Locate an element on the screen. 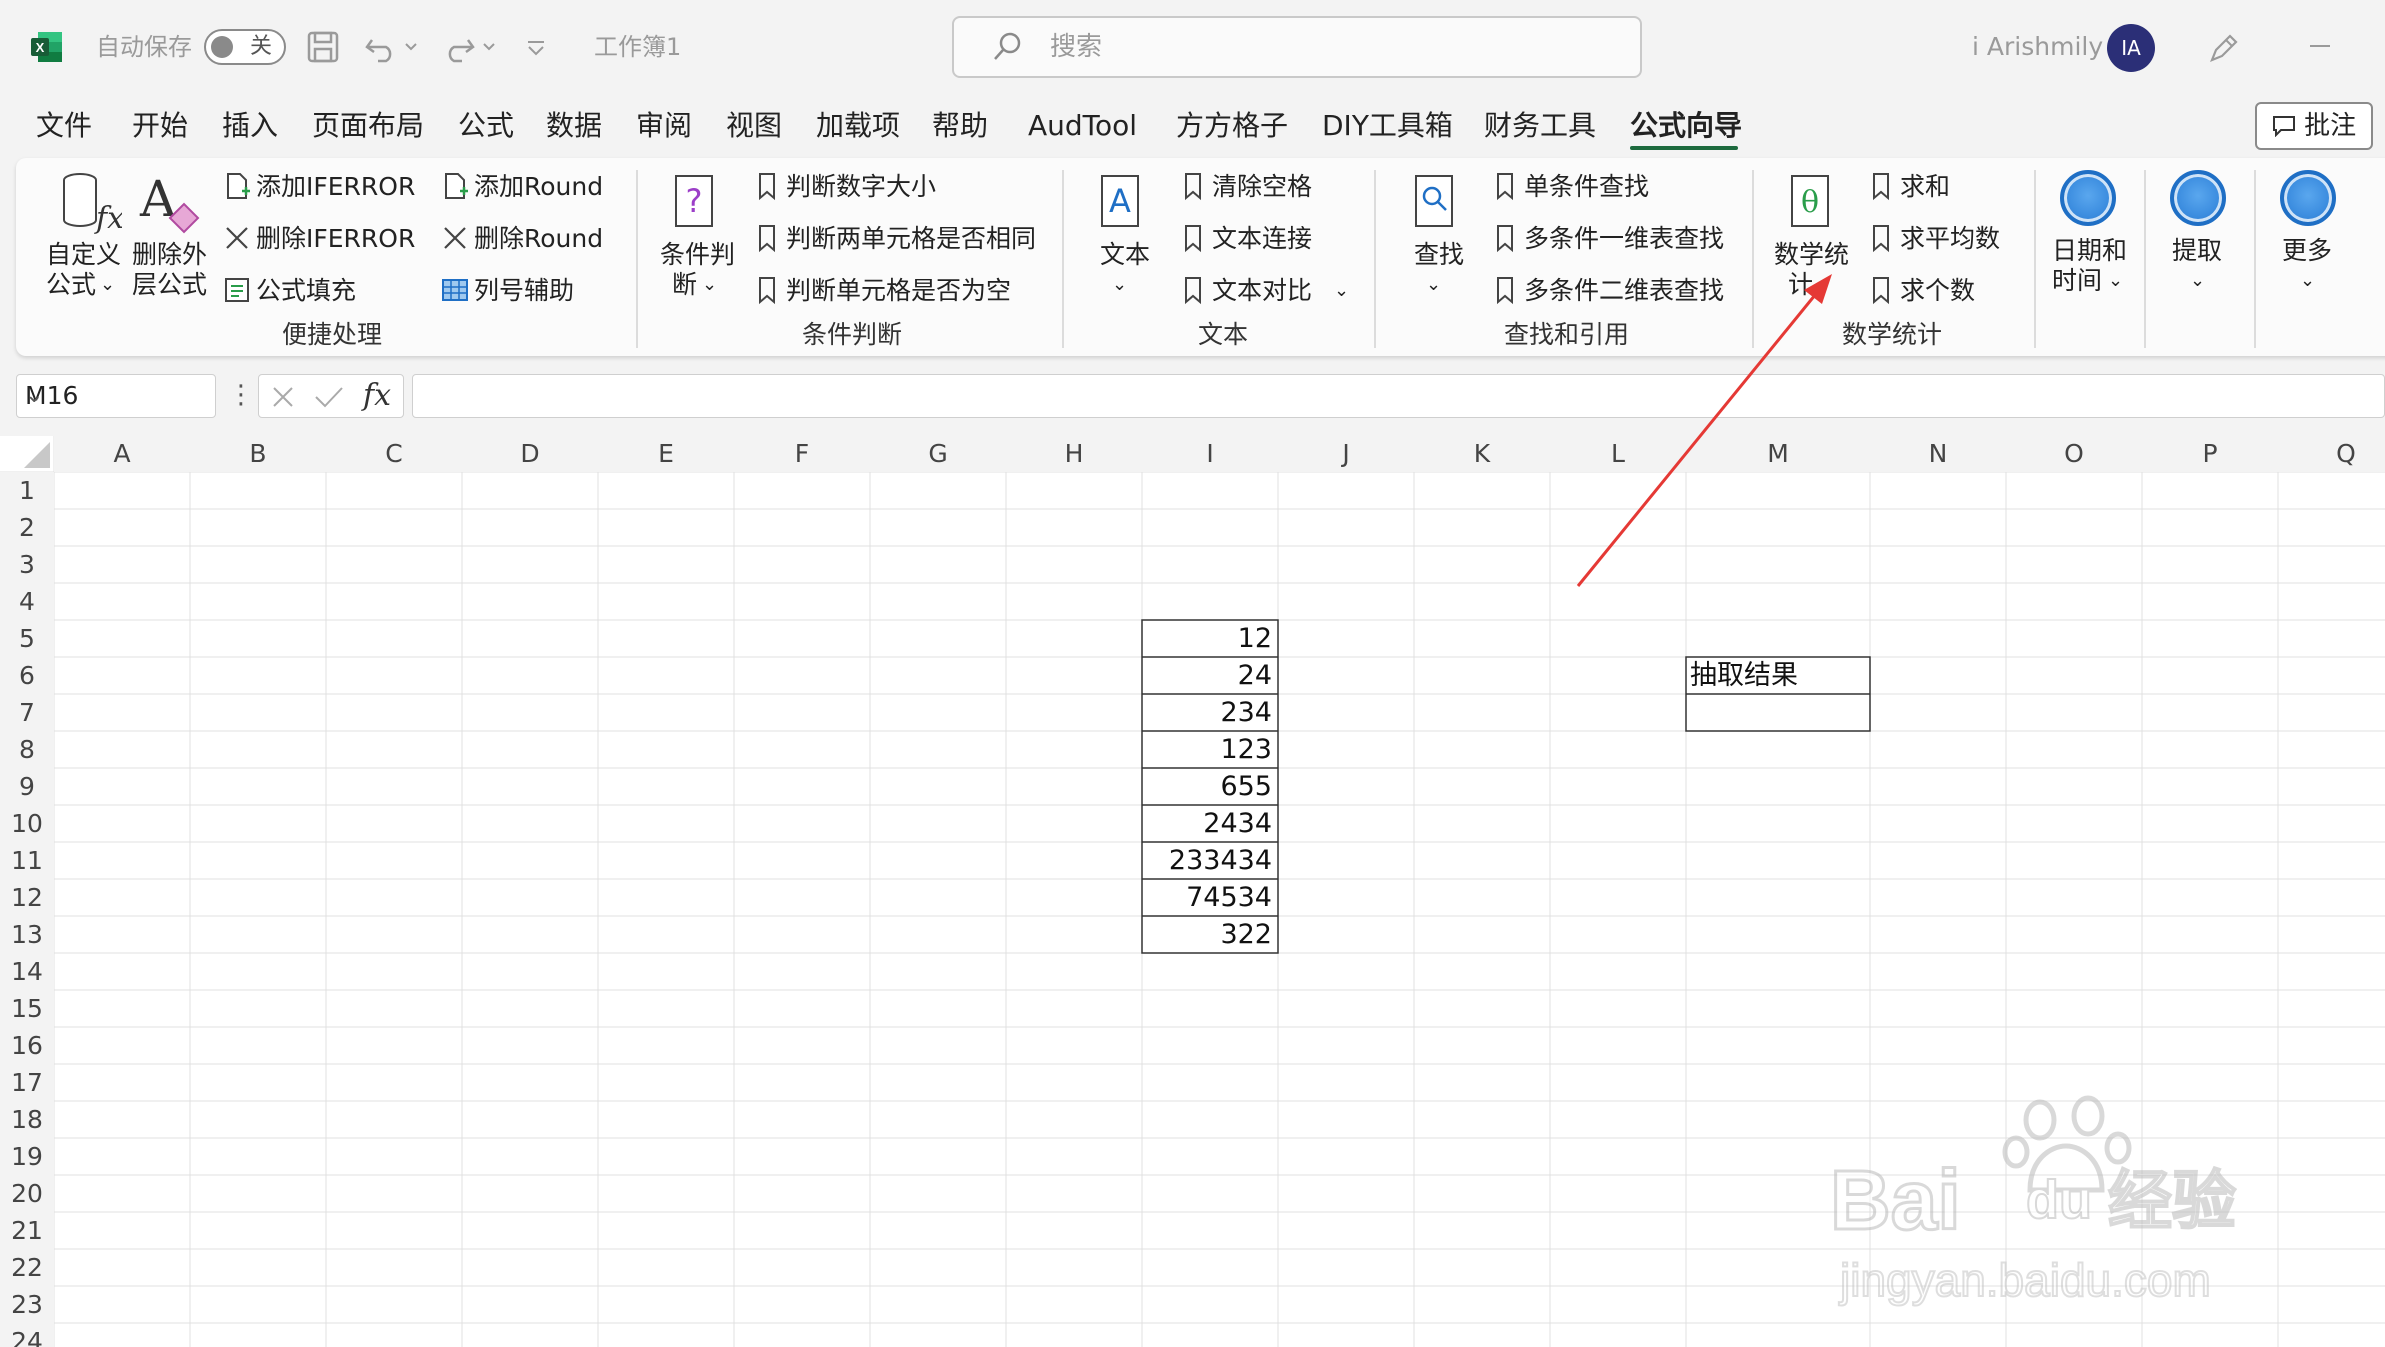  fill-formula-button: 公式填充 is located at coordinates (289, 291).